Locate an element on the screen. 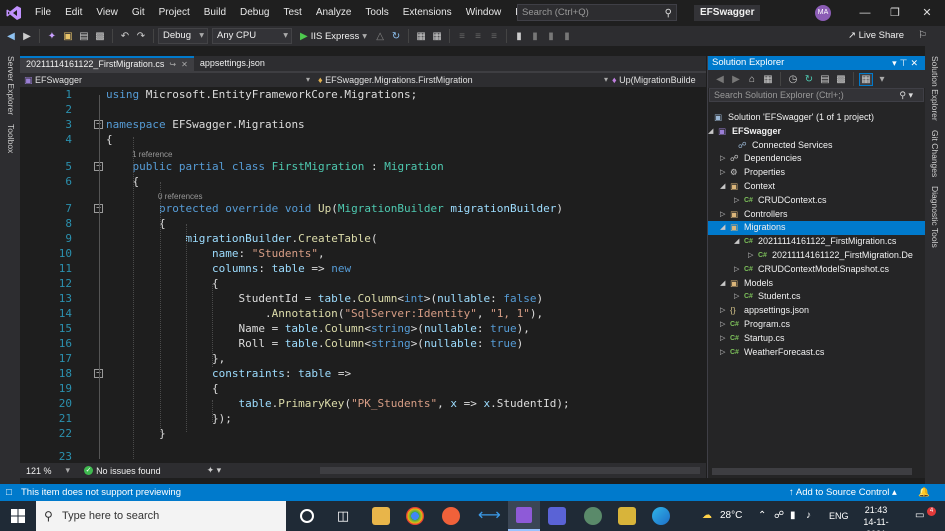 This screenshot has height=531, width=945. close-tab-icon: ✕ is located at coordinates (184, 64).